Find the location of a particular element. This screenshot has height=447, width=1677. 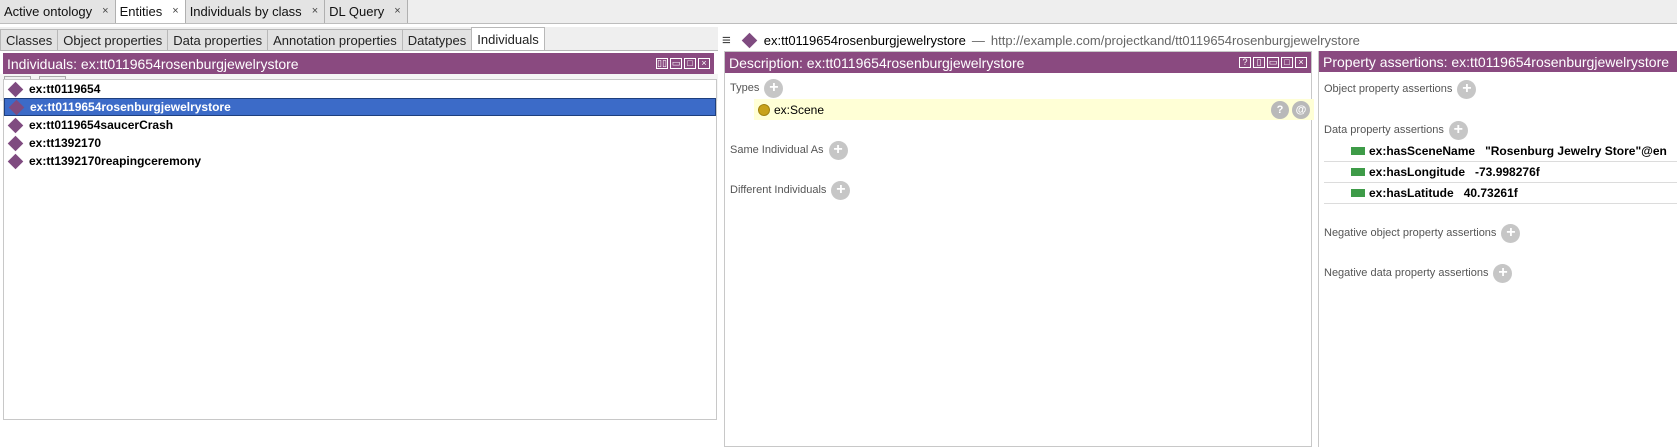

different-individuals-section: Different Individuals + is located at coordinates (1020, 190).